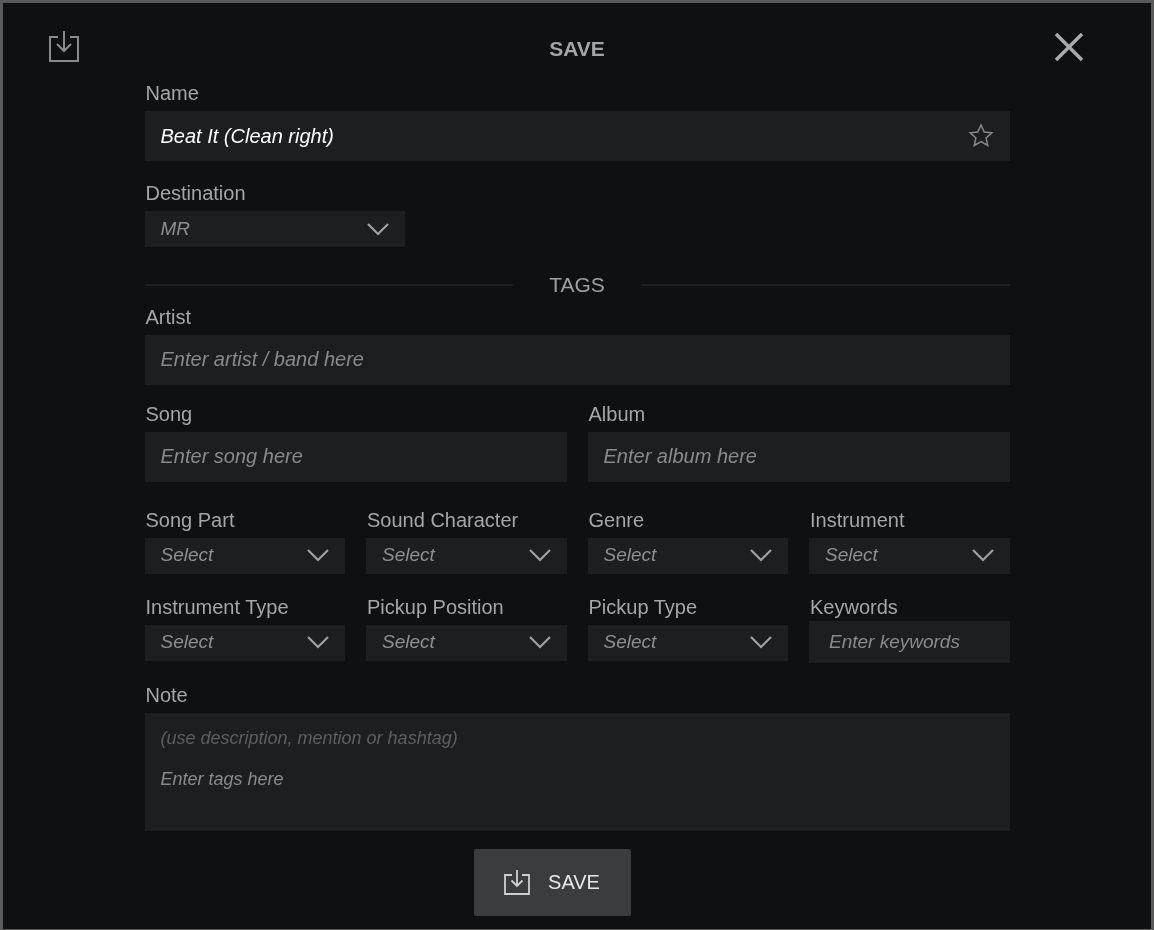  What do you see at coordinates (617, 413) in the screenshot?
I see `field-label: Album` at bounding box center [617, 413].